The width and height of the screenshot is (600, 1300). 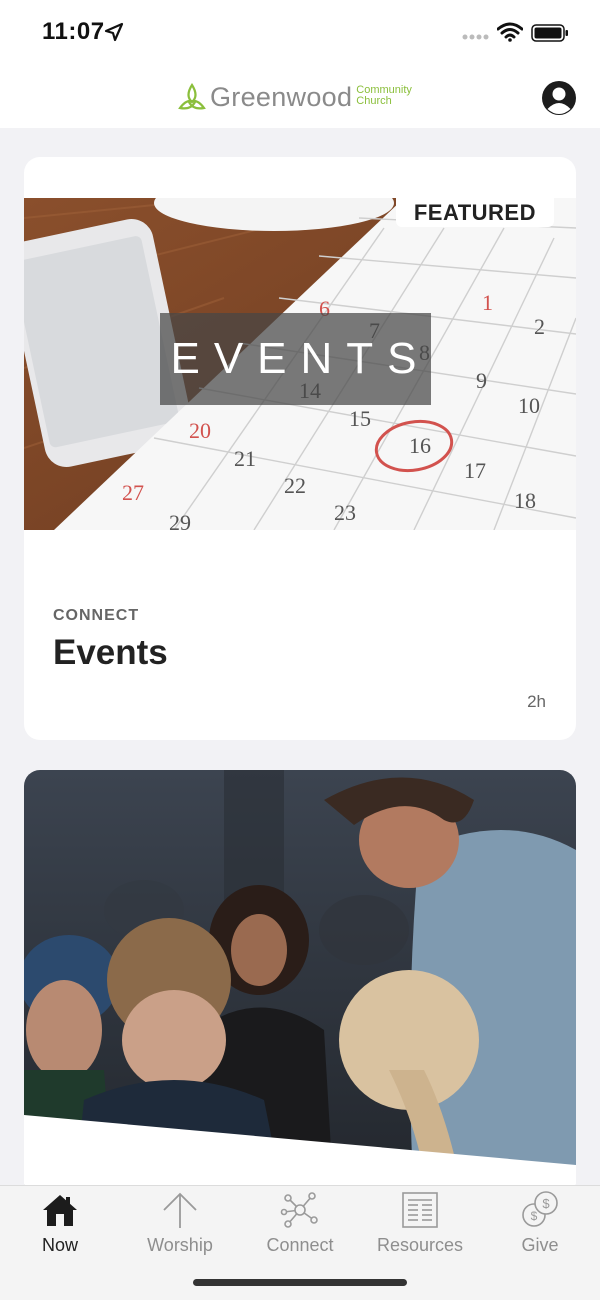 I want to click on svg-text: 10, so click(x=529, y=405).